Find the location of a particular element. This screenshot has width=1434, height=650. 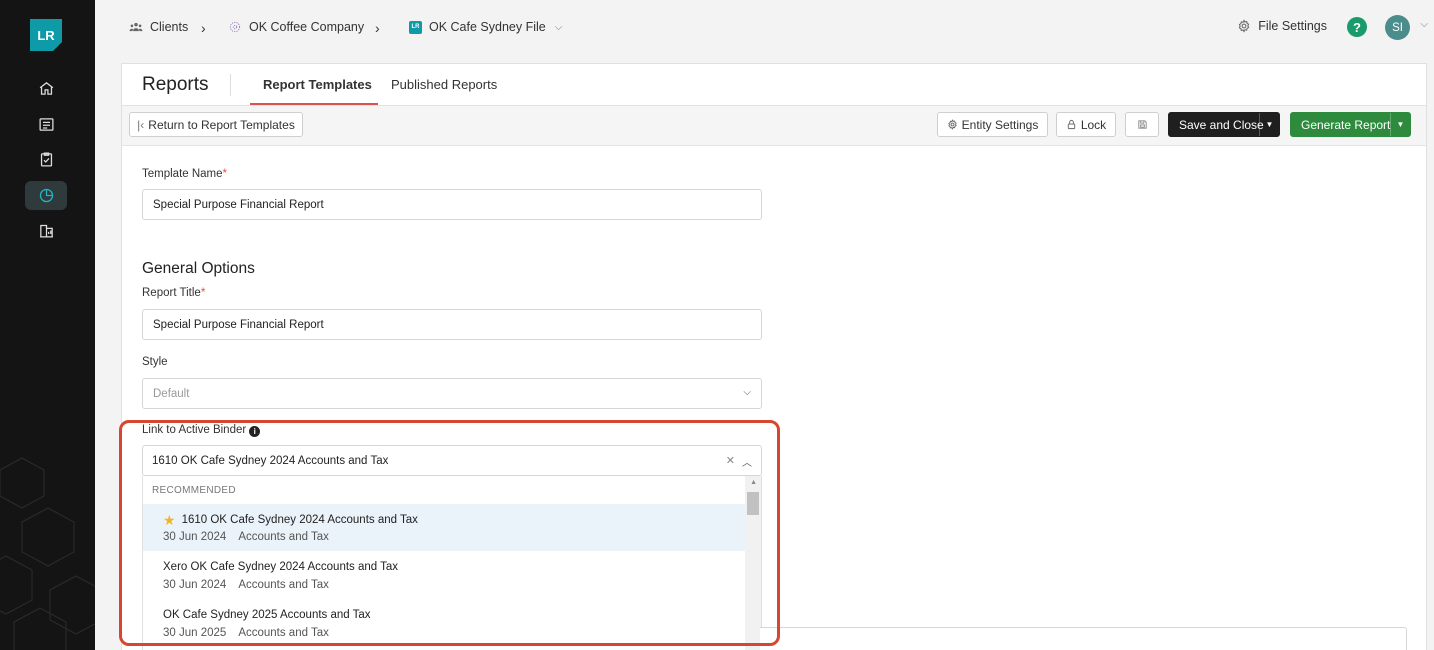

breadcrumb-file: LR OK Cafe Sydney File ⌵ is located at coordinates (485, 27).